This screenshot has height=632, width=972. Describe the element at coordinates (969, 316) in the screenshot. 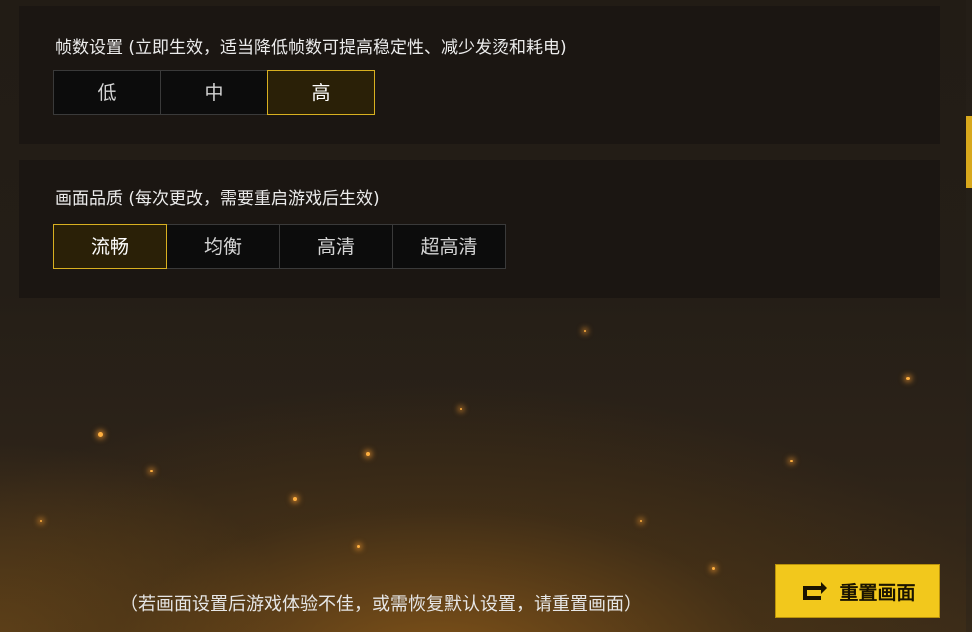

I see `scrollbar-track` at that location.